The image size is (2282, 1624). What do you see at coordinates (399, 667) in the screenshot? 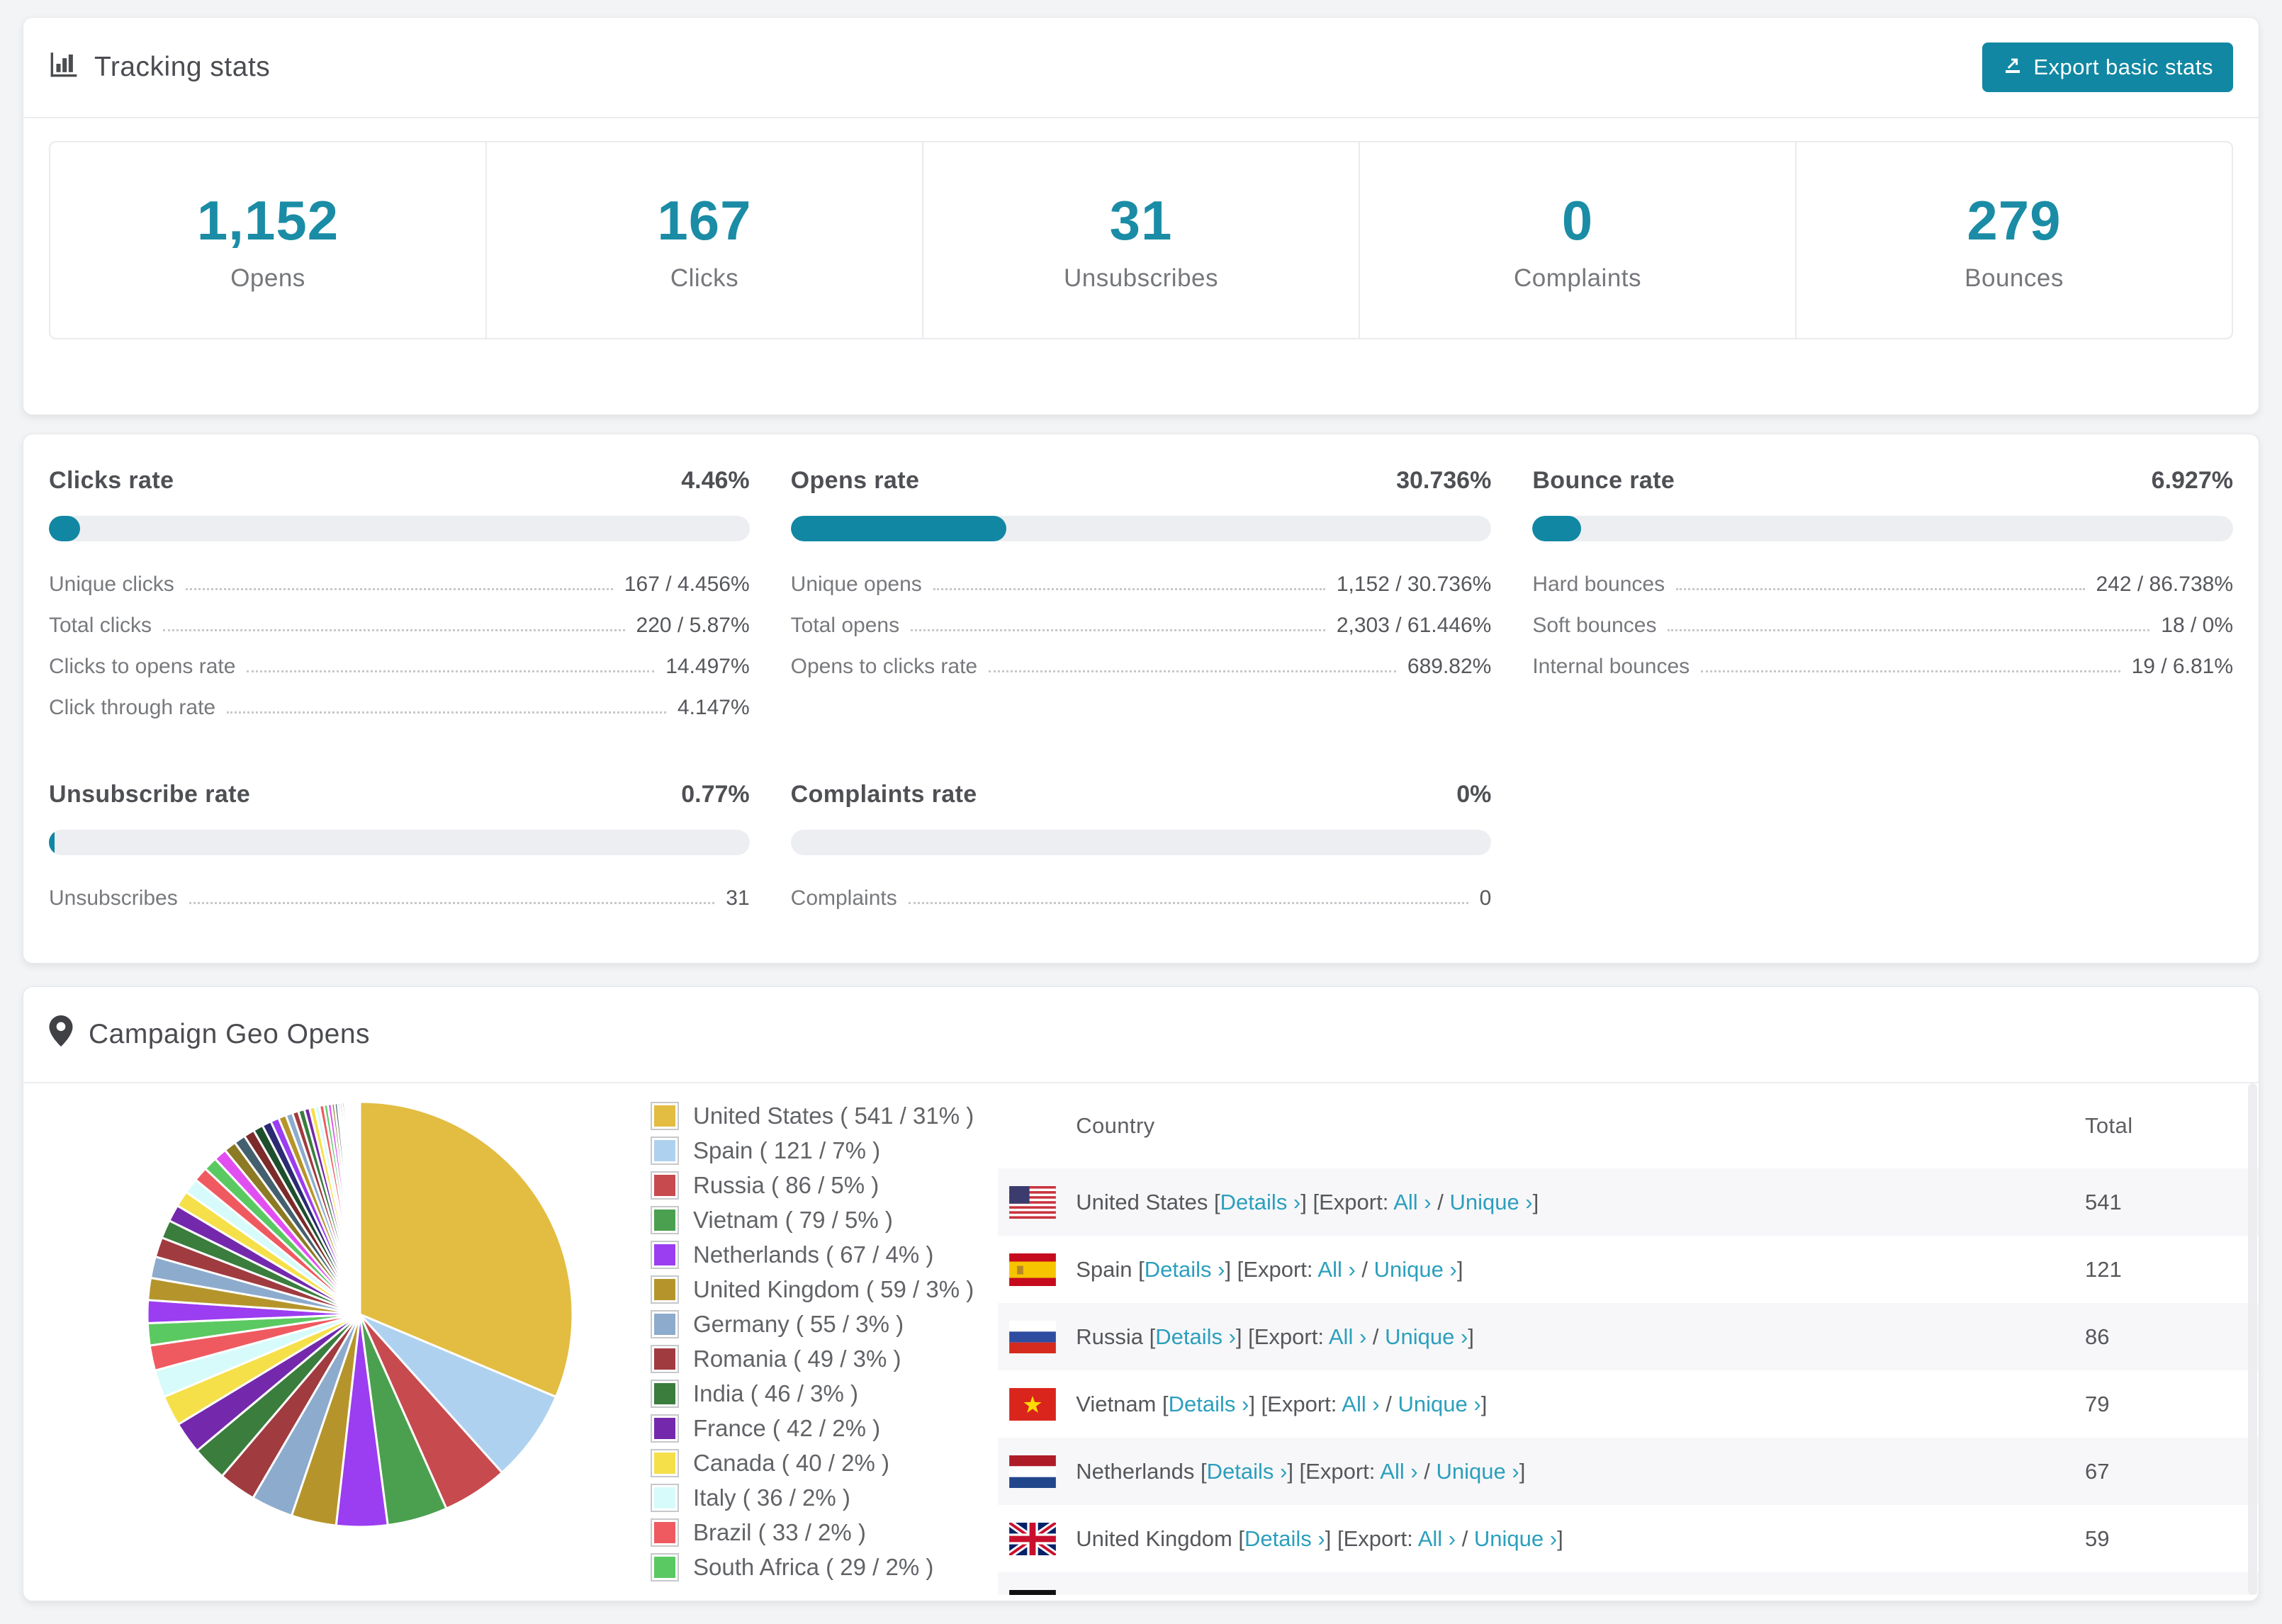
I see `rate-row: Clicks to opens rate 14.497%` at bounding box center [399, 667].